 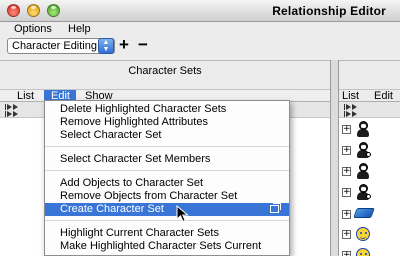 What do you see at coordinates (329, 11) in the screenshot?
I see `window-title: Relationship Editor` at bounding box center [329, 11].